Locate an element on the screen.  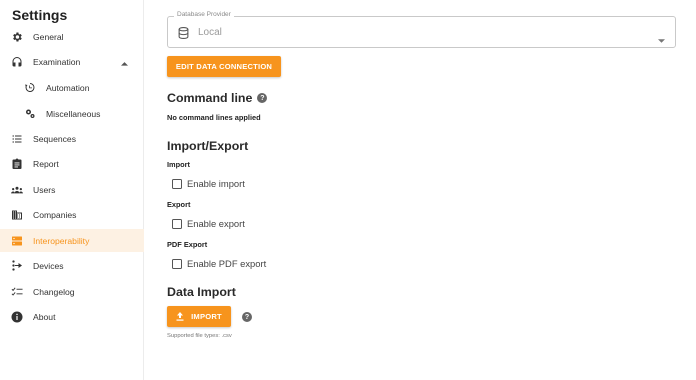
sidebar-item-interoperability: Interoperability is located at coordinates (72, 240).